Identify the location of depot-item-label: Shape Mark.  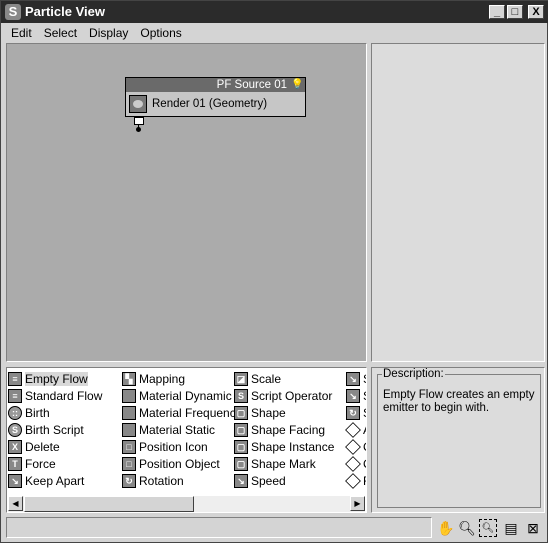
(283, 463).